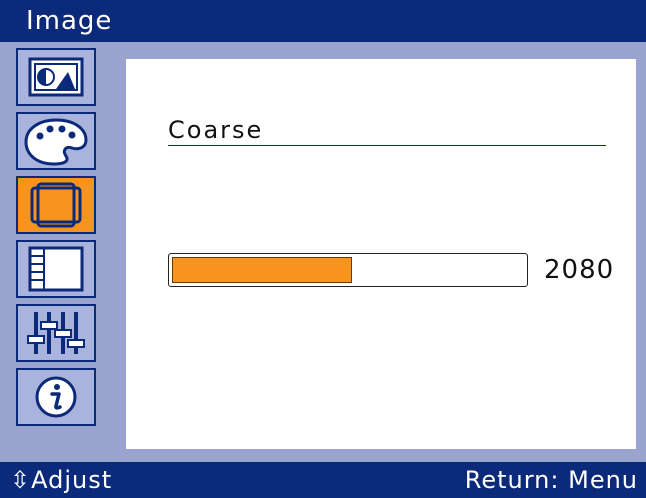 Image resolution: width=646 pixels, height=498 pixels. I want to click on sidebar-item-setup, so click(56, 333).